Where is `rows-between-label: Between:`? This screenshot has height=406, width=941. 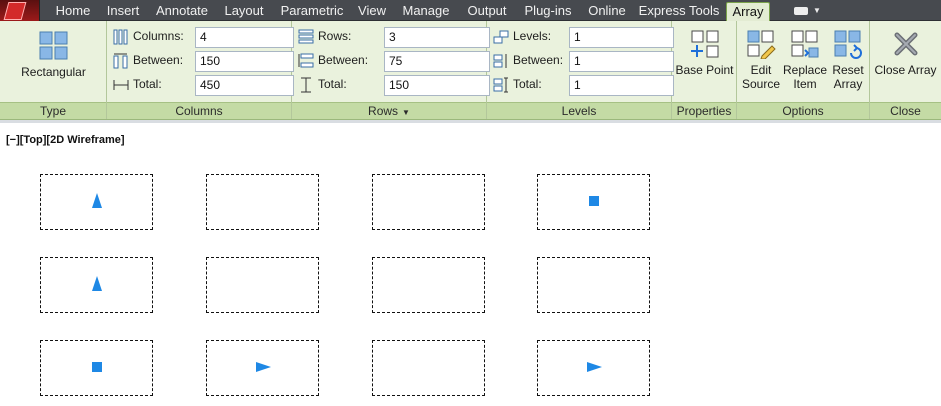 rows-between-label: Between: is located at coordinates (343, 60).